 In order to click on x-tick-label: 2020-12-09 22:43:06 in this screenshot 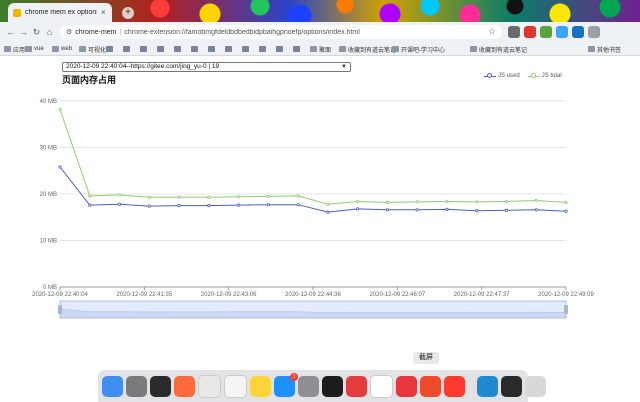, I will do `click(229, 295)`.